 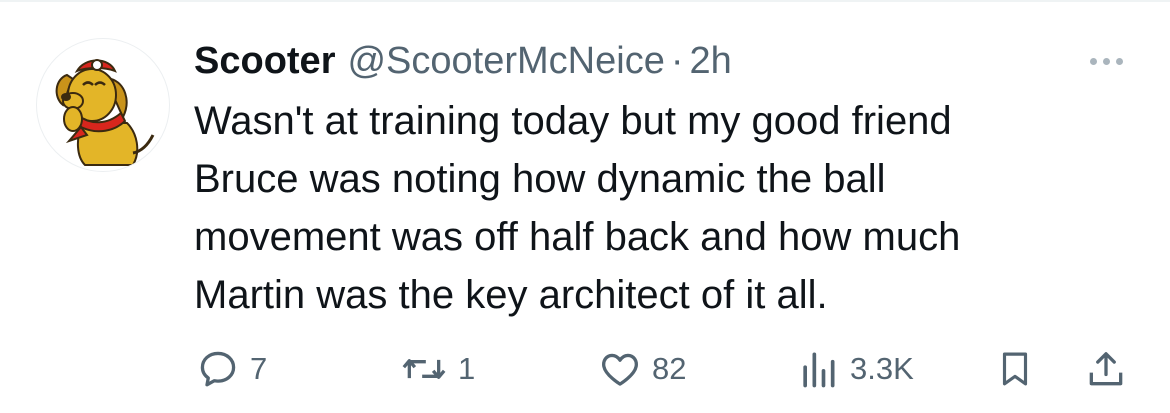 I want to click on retweet-icon, so click(x=424, y=369).